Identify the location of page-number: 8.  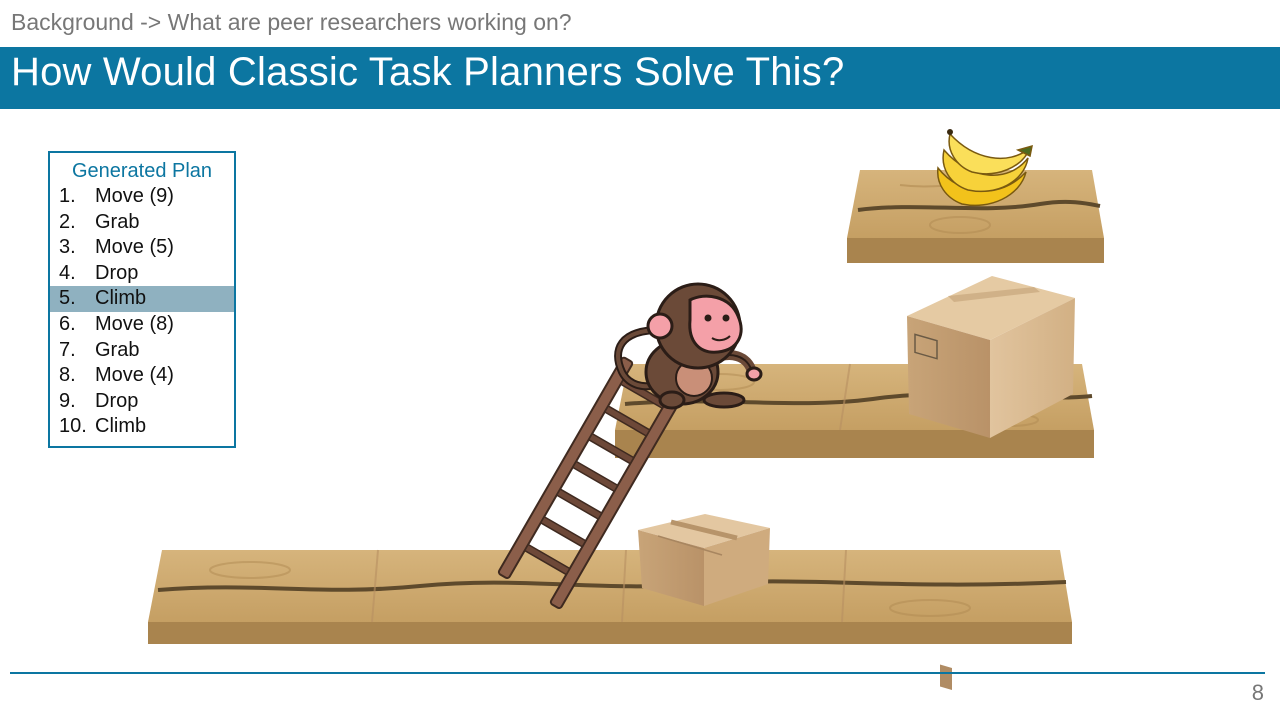
(1257, 692).